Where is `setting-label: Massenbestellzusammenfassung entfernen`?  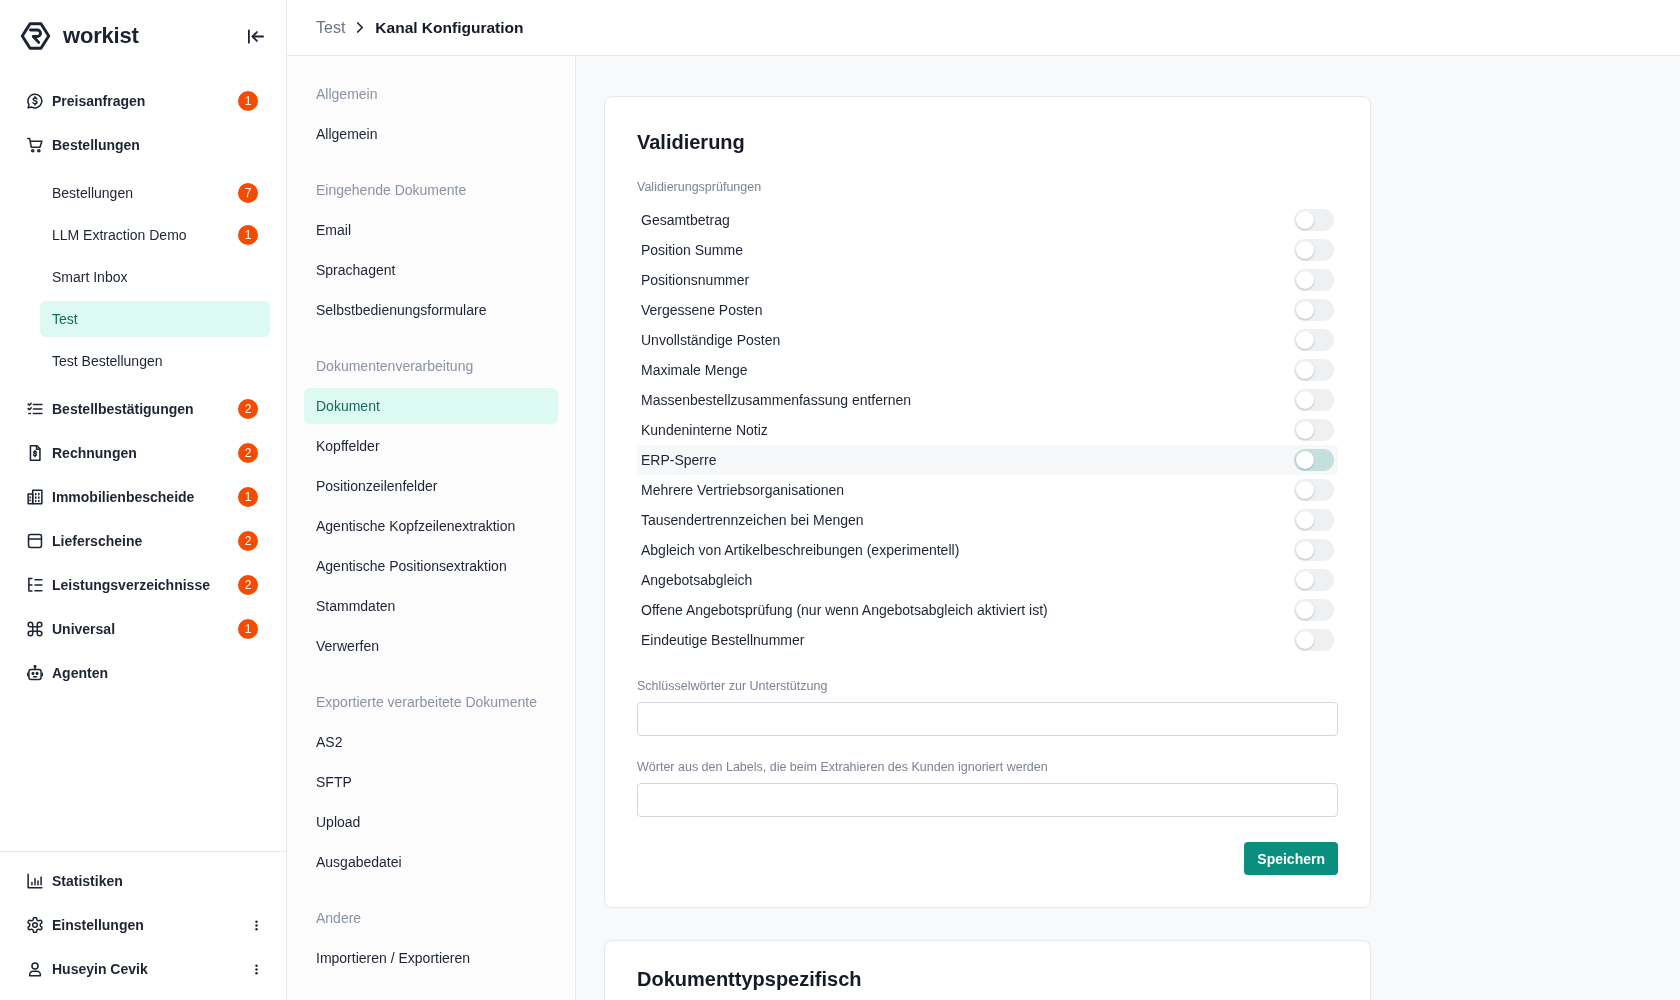
setting-label: Massenbestellzusammenfassung entfernen is located at coordinates (776, 400).